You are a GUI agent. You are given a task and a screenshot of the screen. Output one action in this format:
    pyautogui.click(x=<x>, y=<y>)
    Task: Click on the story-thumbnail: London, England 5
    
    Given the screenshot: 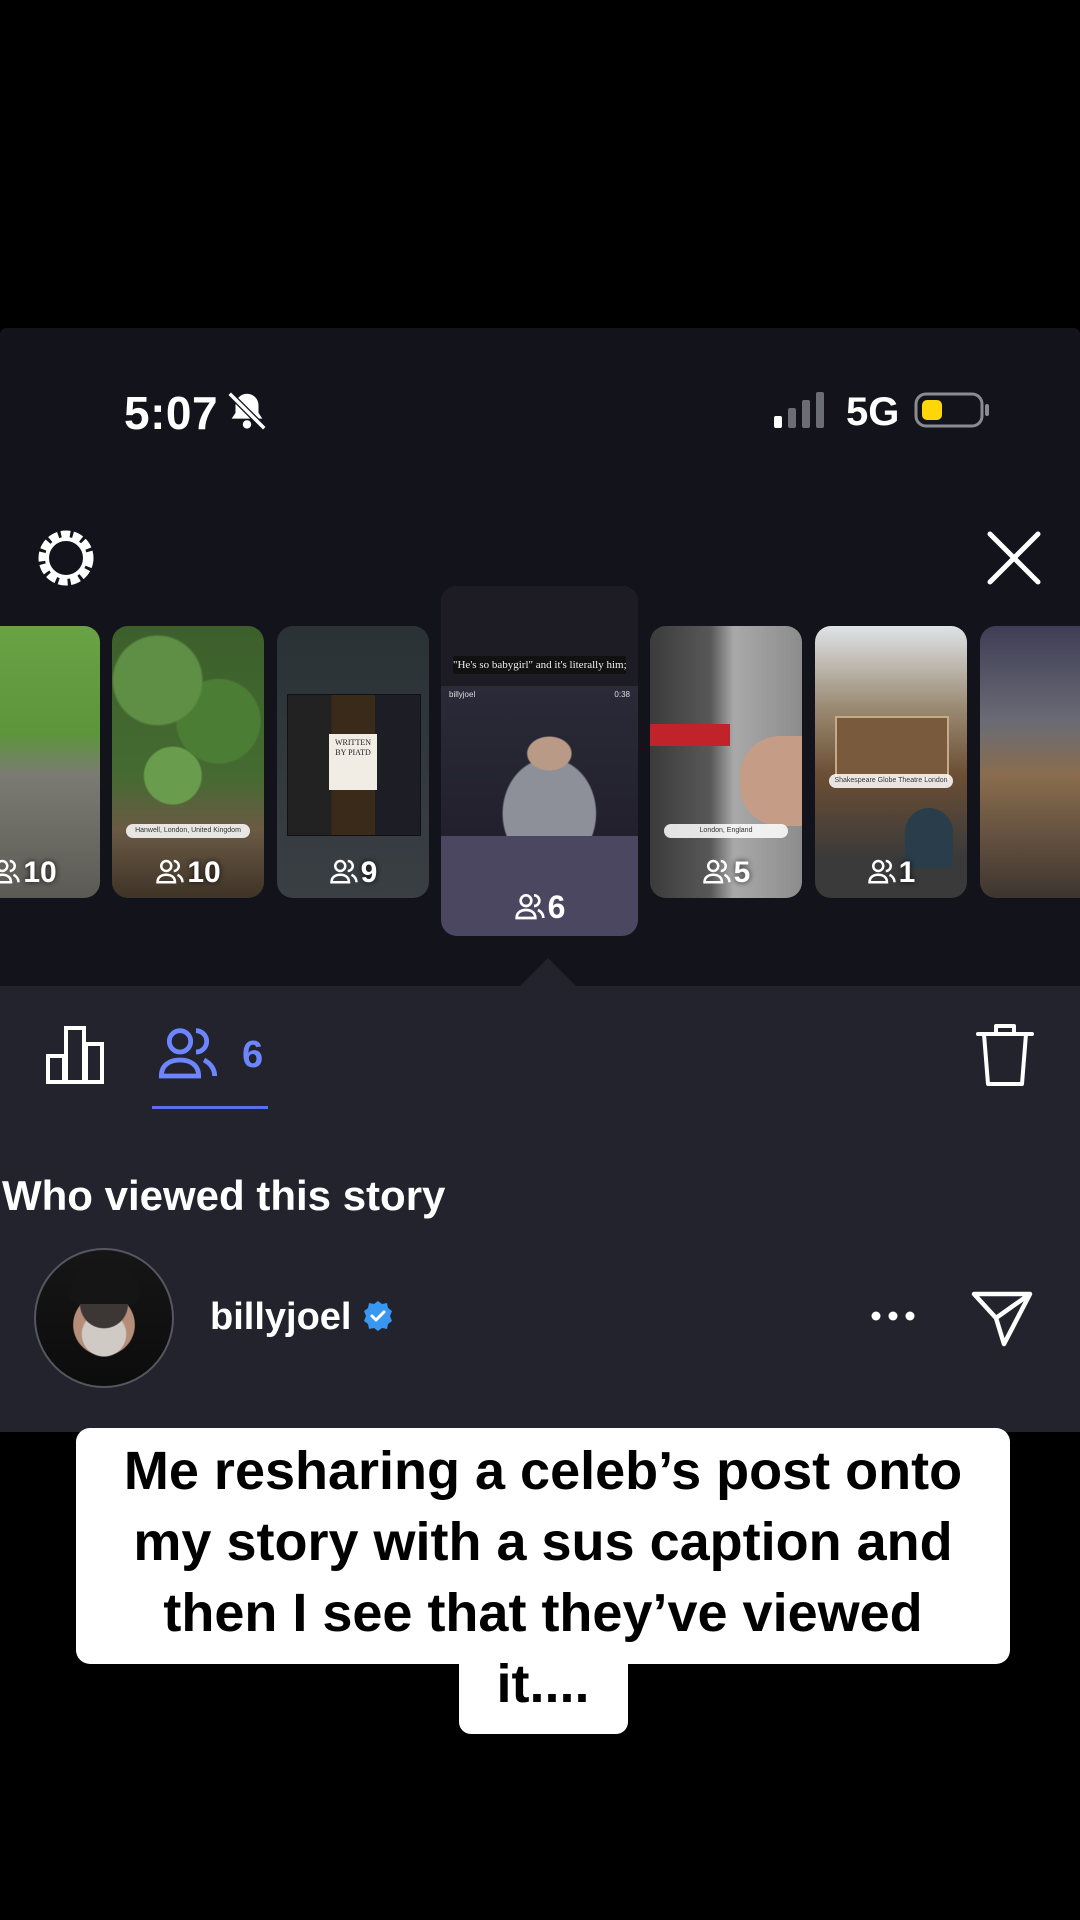 What is the action you would take?
    pyautogui.click(x=726, y=762)
    